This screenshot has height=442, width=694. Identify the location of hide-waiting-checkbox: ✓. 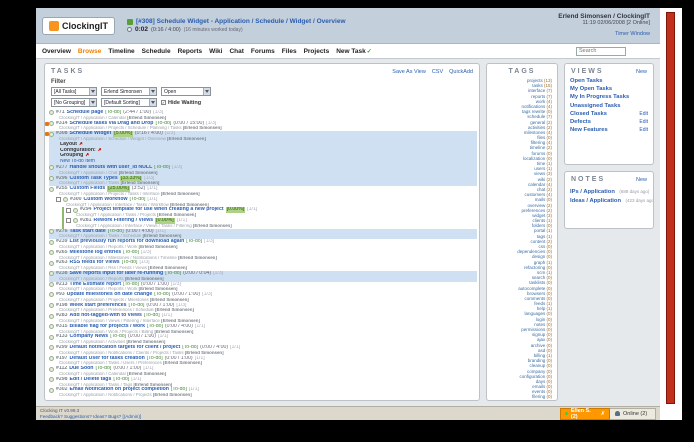
(163, 102).